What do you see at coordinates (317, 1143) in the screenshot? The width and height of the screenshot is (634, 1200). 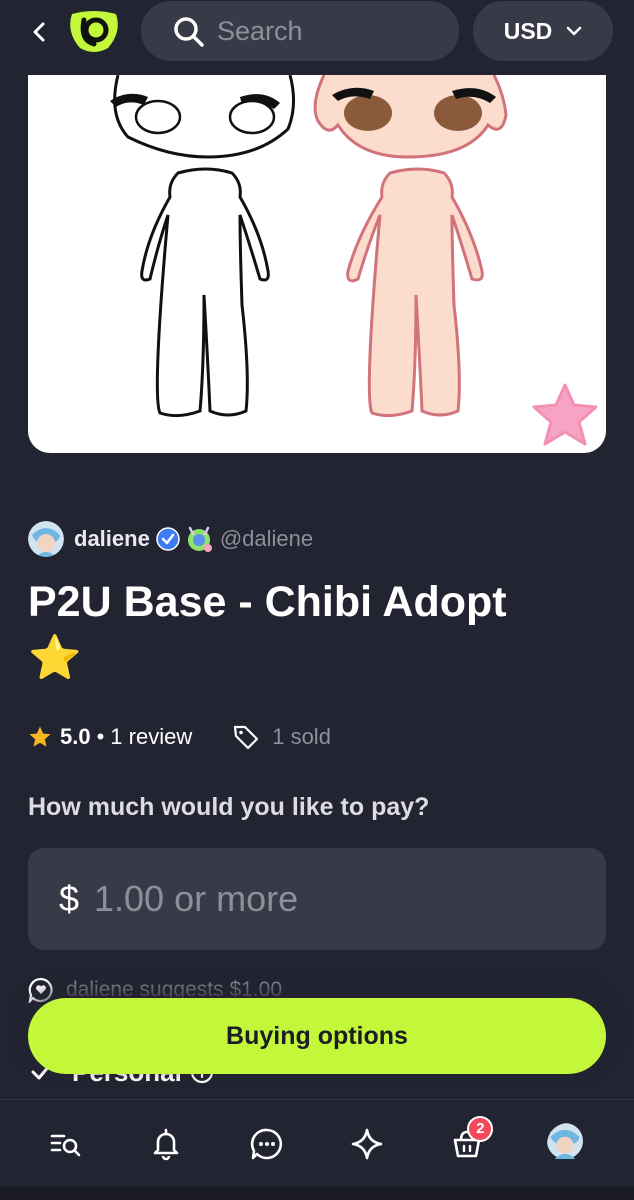 I see `bottom-nav: 2` at bounding box center [317, 1143].